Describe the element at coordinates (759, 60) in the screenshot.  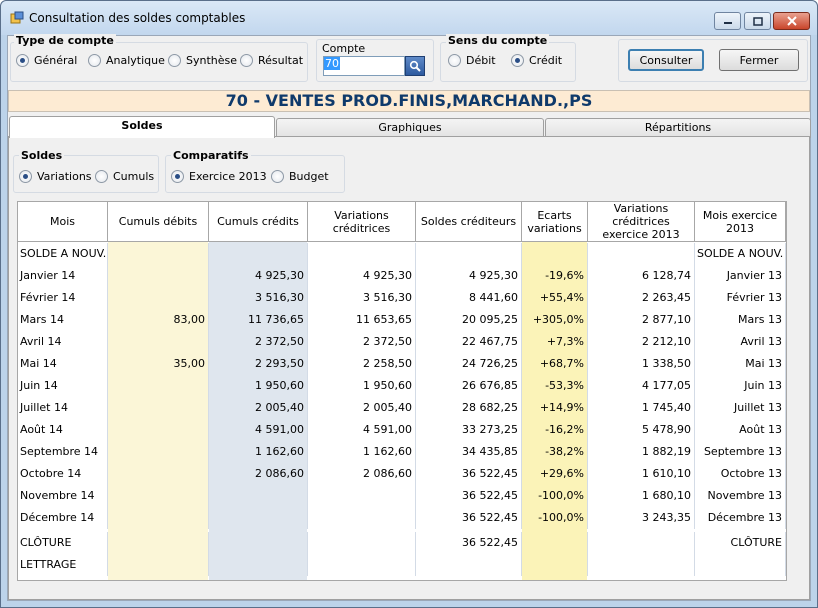
I see `fermer-button: Fermer` at that location.